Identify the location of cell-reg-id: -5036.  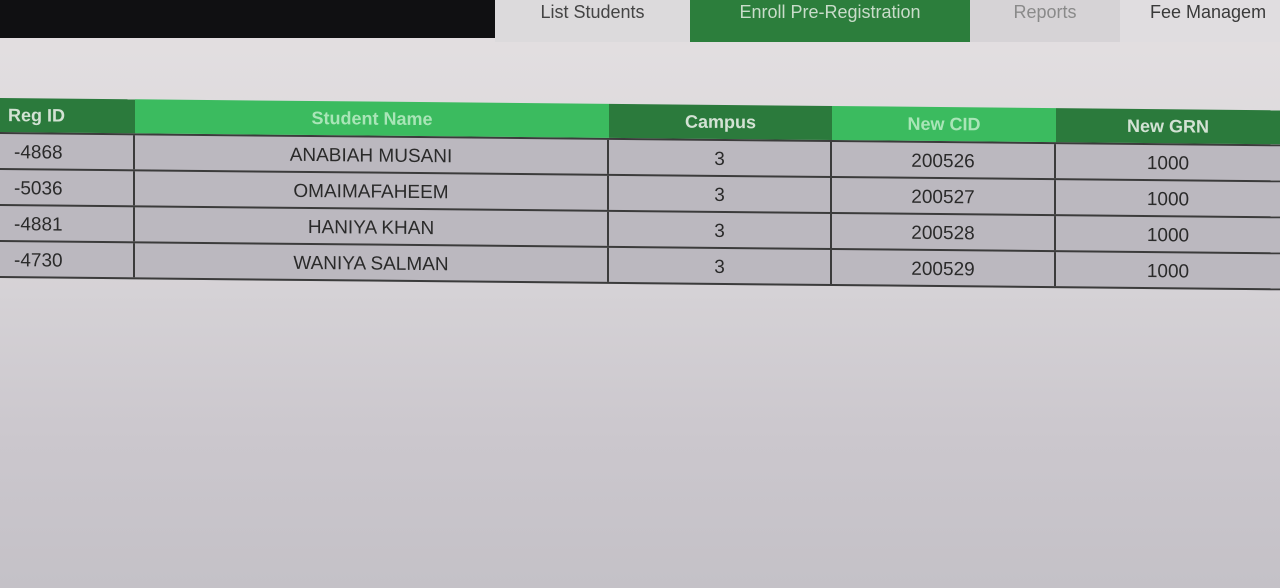
(67, 188).